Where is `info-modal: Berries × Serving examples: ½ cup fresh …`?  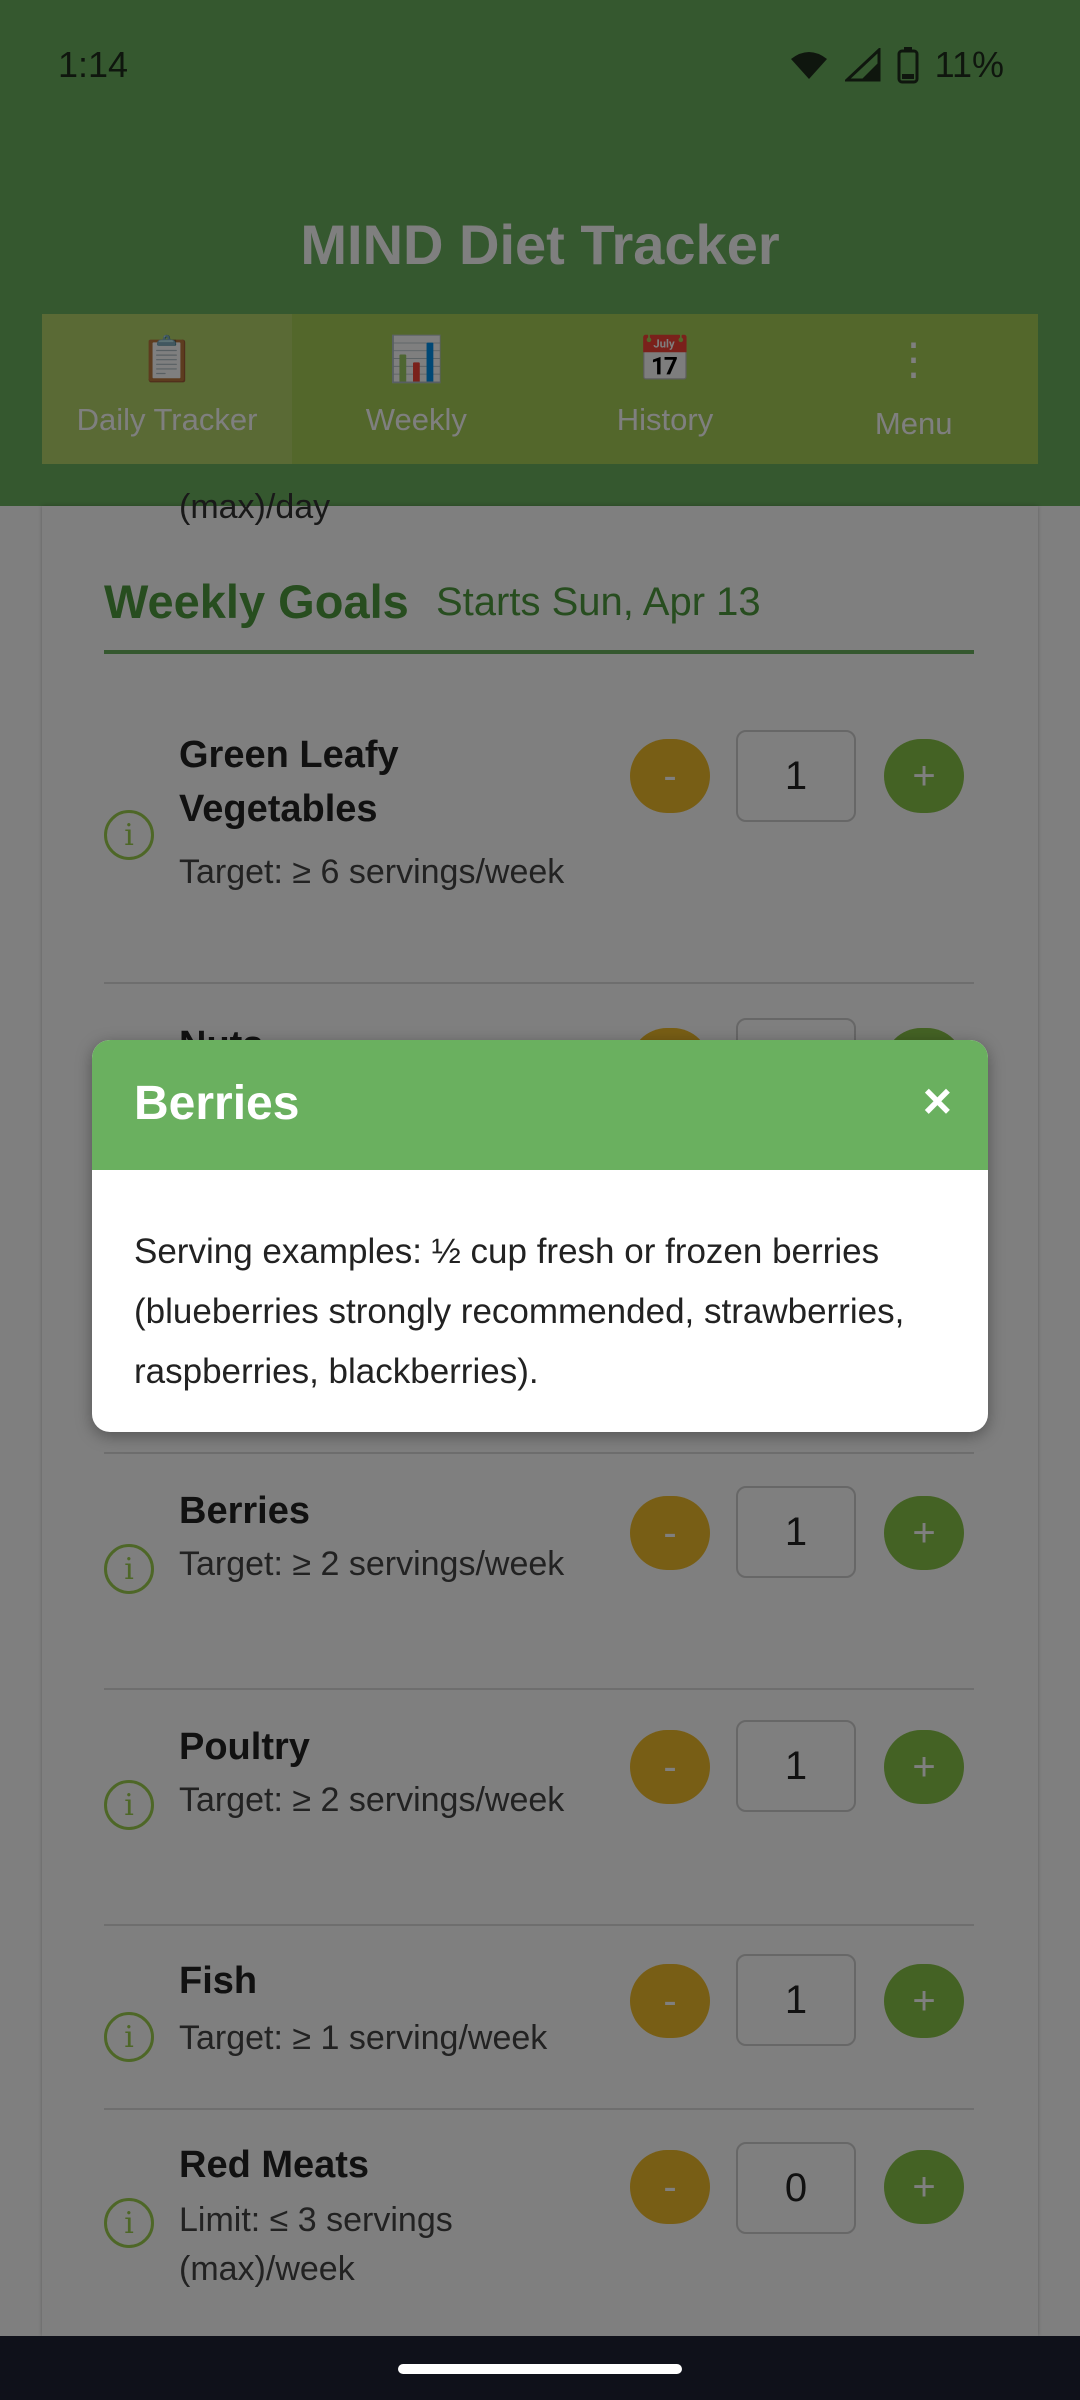
info-modal: Berries × Serving examples: ½ cup fresh … is located at coordinates (540, 1236).